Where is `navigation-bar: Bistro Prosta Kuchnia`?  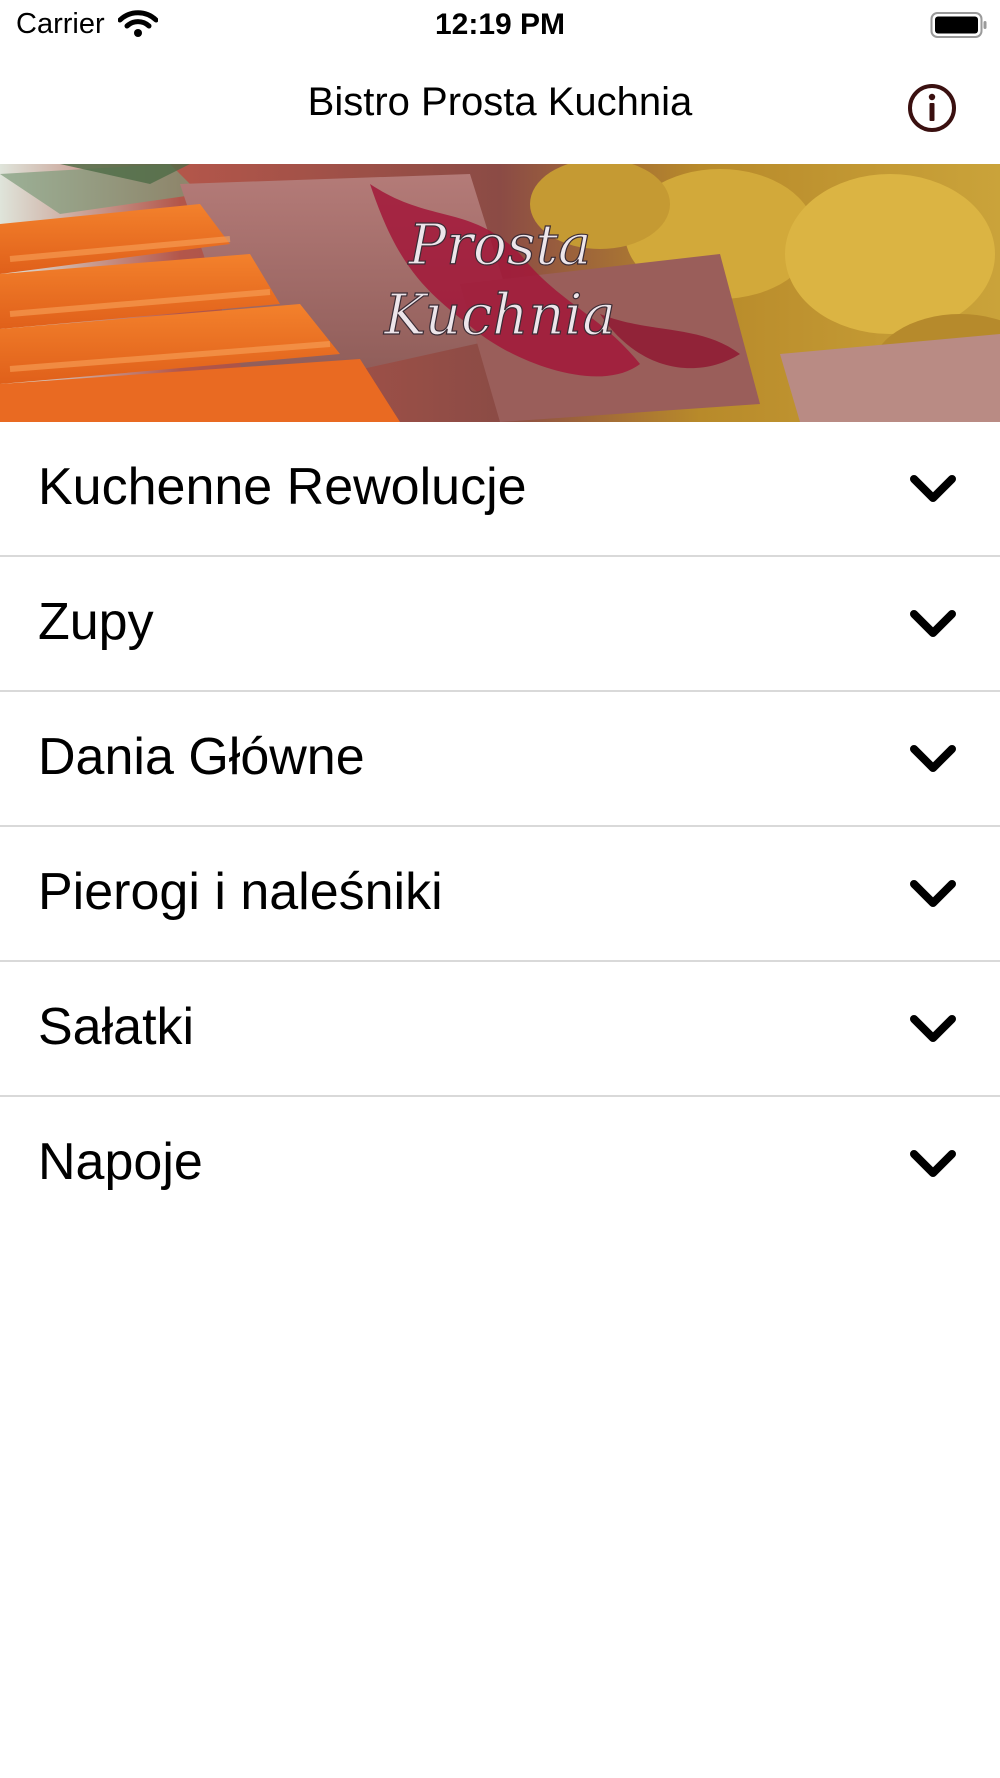
navigation-bar: Bistro Prosta Kuchnia is located at coordinates (500, 108).